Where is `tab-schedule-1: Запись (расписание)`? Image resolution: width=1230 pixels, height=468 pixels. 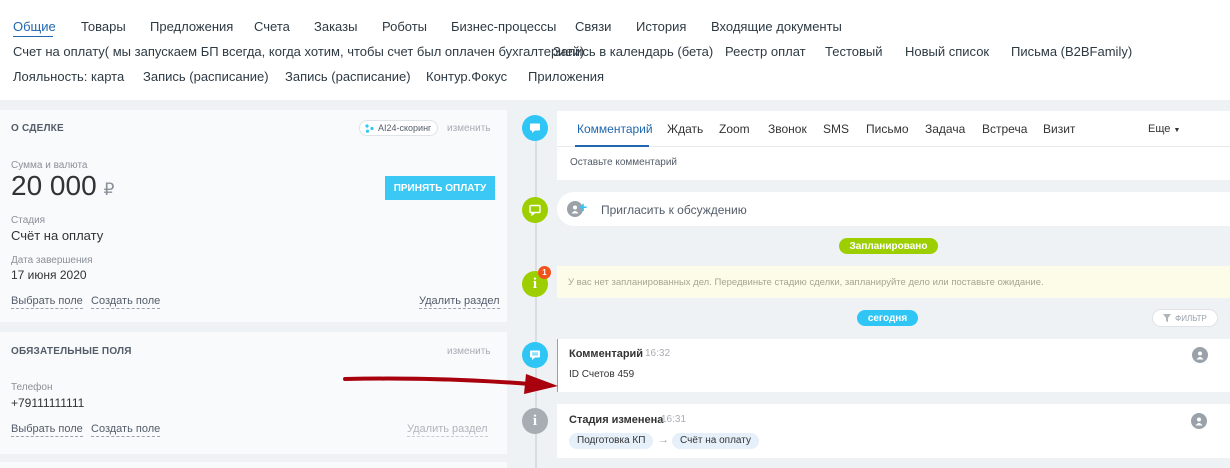
tab-schedule-1: Запись (расписание) is located at coordinates (206, 77).